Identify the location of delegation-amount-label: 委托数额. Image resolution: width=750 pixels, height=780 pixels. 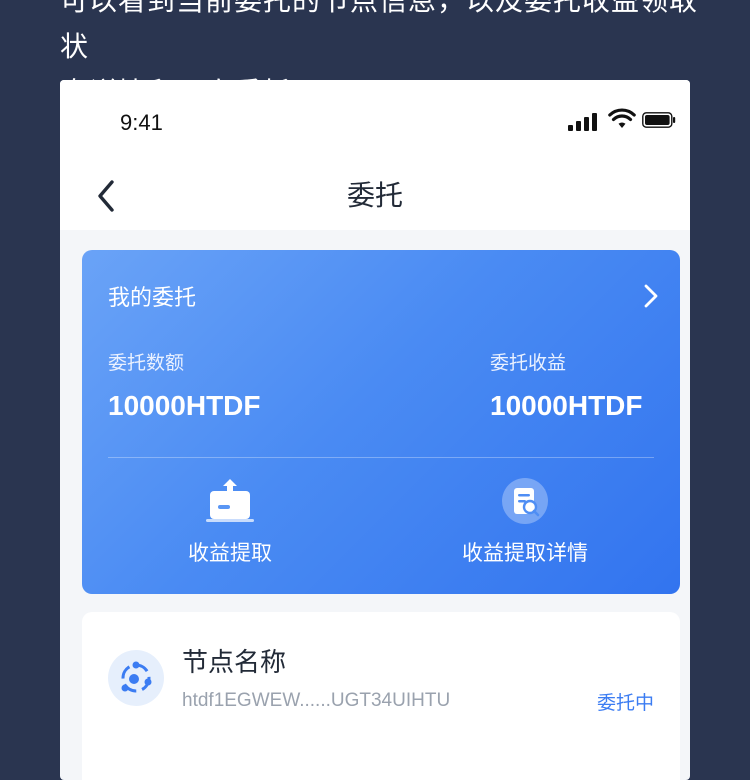
(146, 363).